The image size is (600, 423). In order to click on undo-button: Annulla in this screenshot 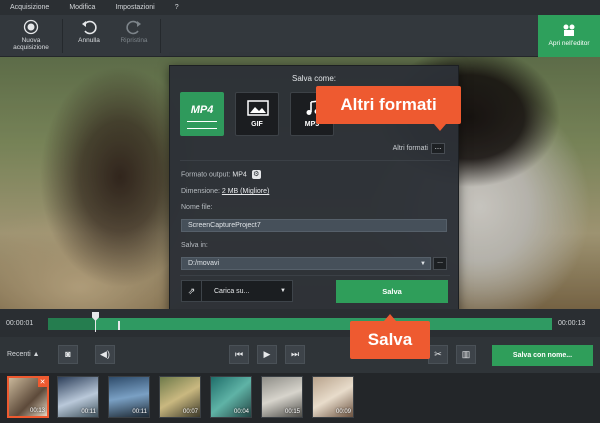, I will do `click(89, 37)`.